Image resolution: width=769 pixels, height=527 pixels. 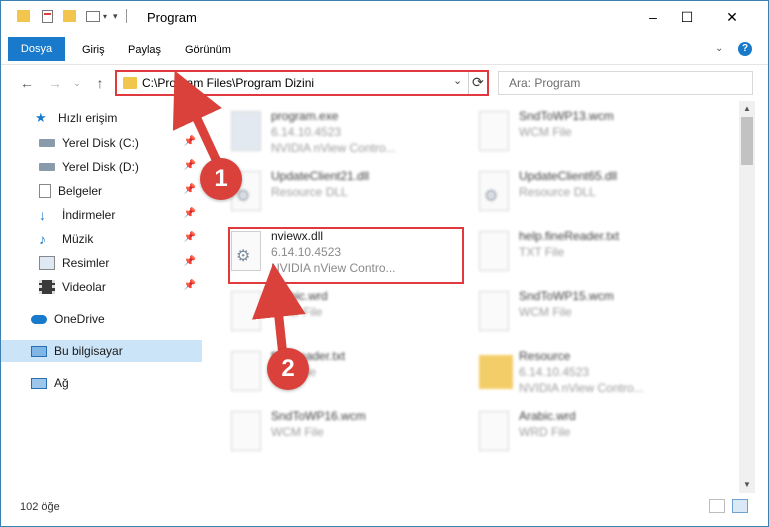 I want to click on annotation-arrows, so click(x=239, y=215).